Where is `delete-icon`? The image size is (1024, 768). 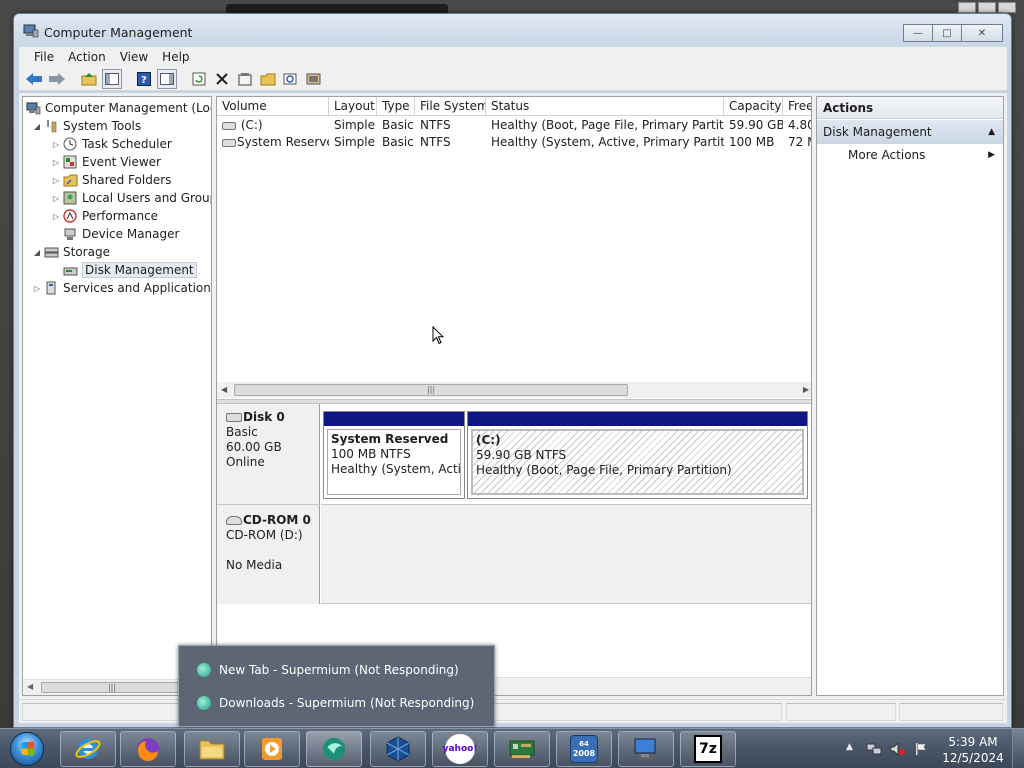
delete-icon is located at coordinates (222, 79).